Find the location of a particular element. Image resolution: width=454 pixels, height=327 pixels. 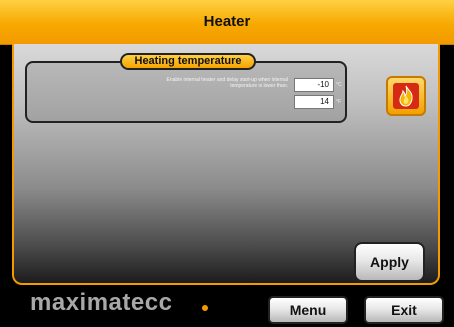

brand-logo: maximatecc is located at coordinates (101, 302).